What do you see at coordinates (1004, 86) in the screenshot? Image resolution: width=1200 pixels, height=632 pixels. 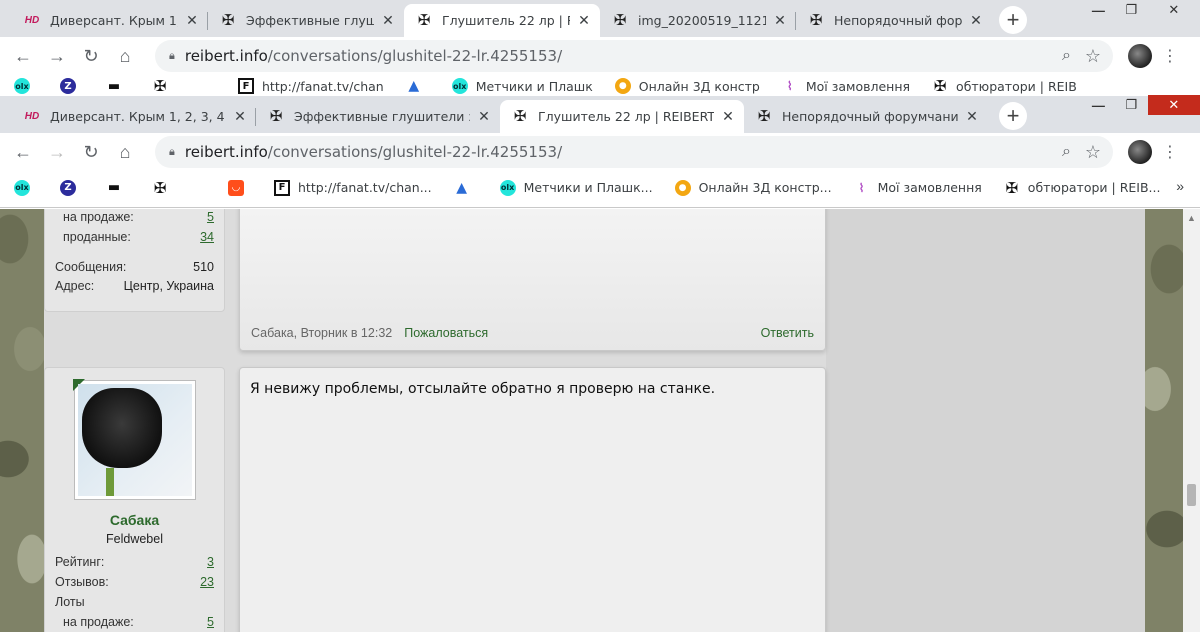 I see `bookmark-obturators: ✠ обтюратори | REIB` at bounding box center [1004, 86].